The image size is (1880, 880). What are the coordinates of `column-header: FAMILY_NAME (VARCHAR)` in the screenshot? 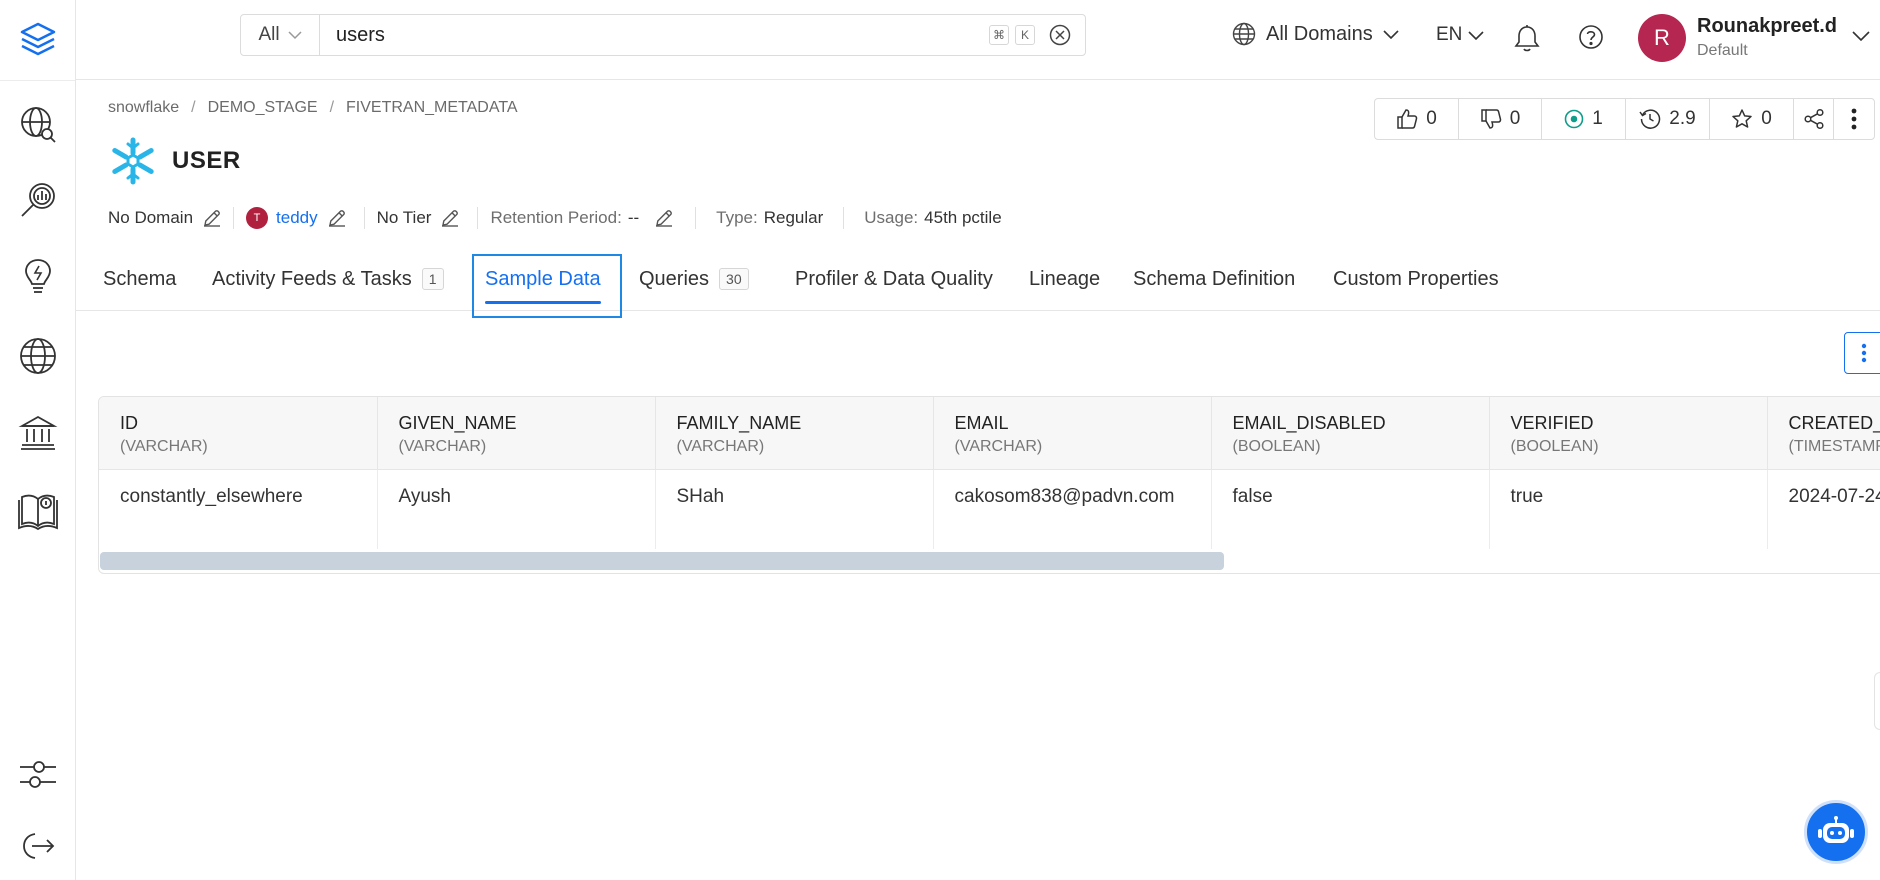 It's located at (794, 433).